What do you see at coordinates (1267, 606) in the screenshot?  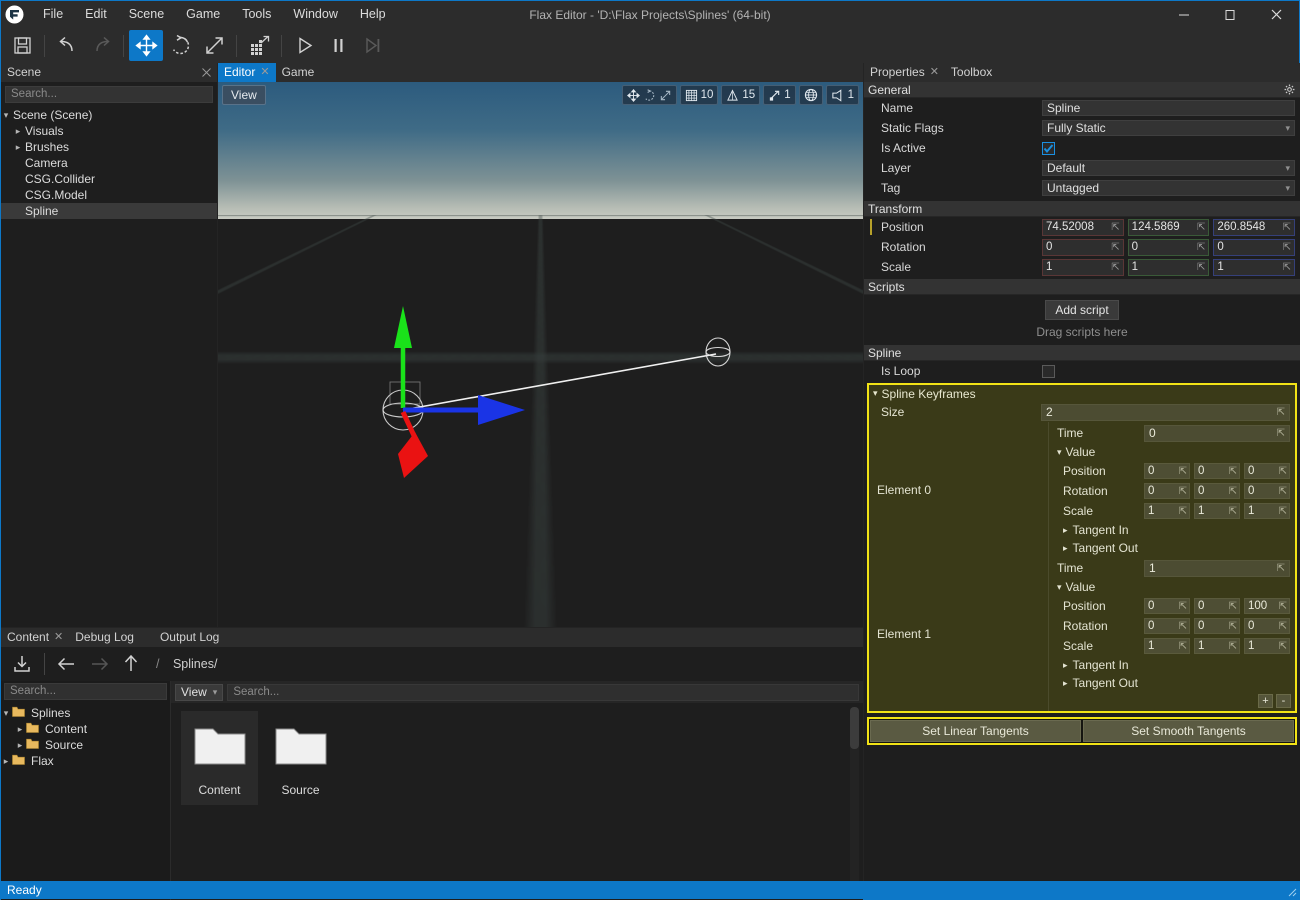 I see `element-1-position-z: 100 ⇱` at bounding box center [1267, 606].